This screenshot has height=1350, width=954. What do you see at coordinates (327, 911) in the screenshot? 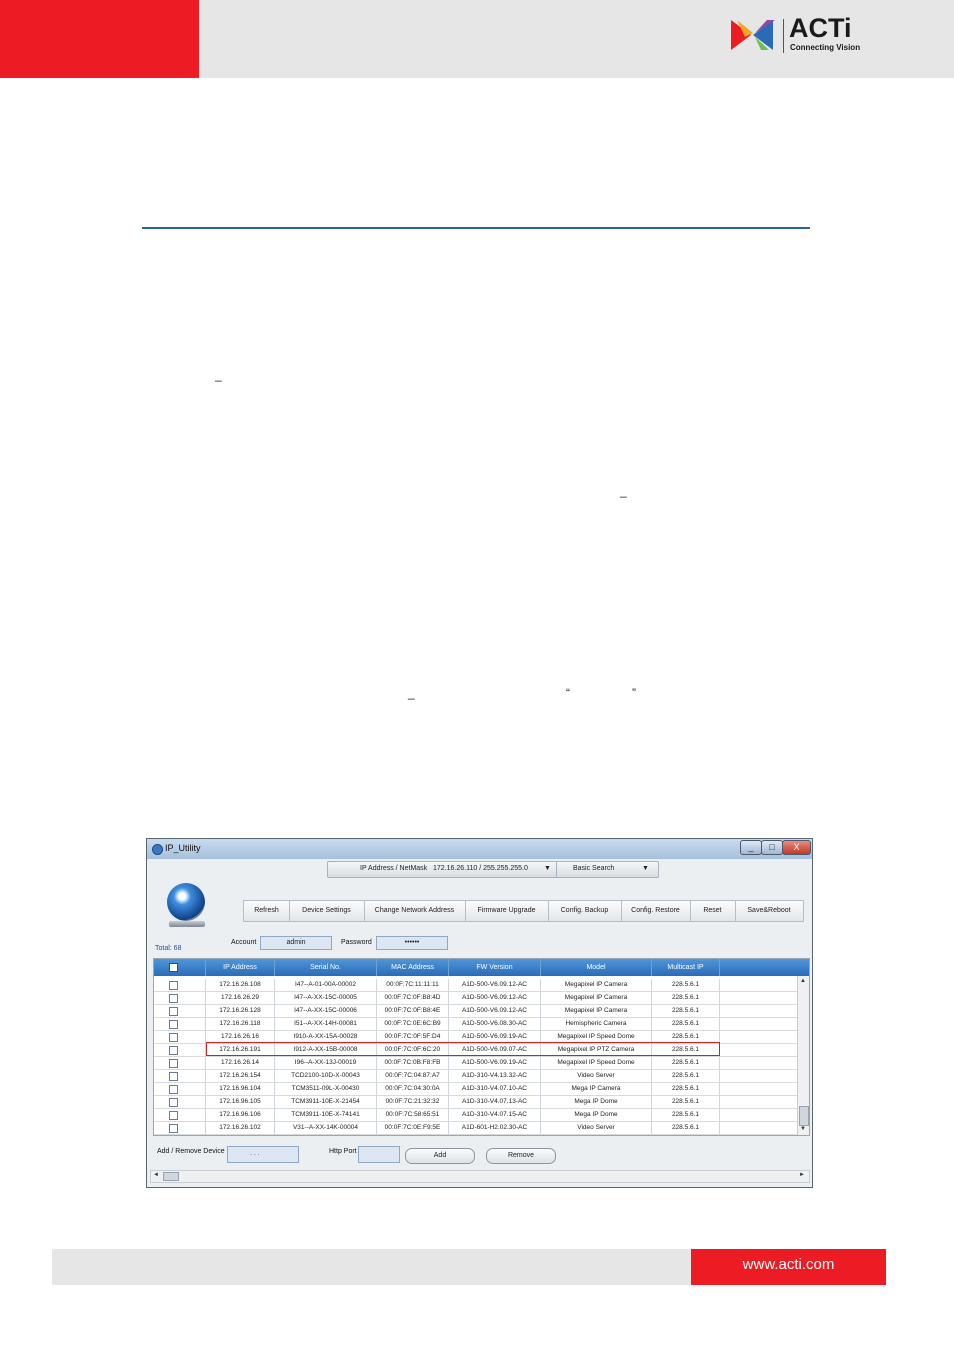
I see `device-settings-button: Device Settings` at bounding box center [327, 911].